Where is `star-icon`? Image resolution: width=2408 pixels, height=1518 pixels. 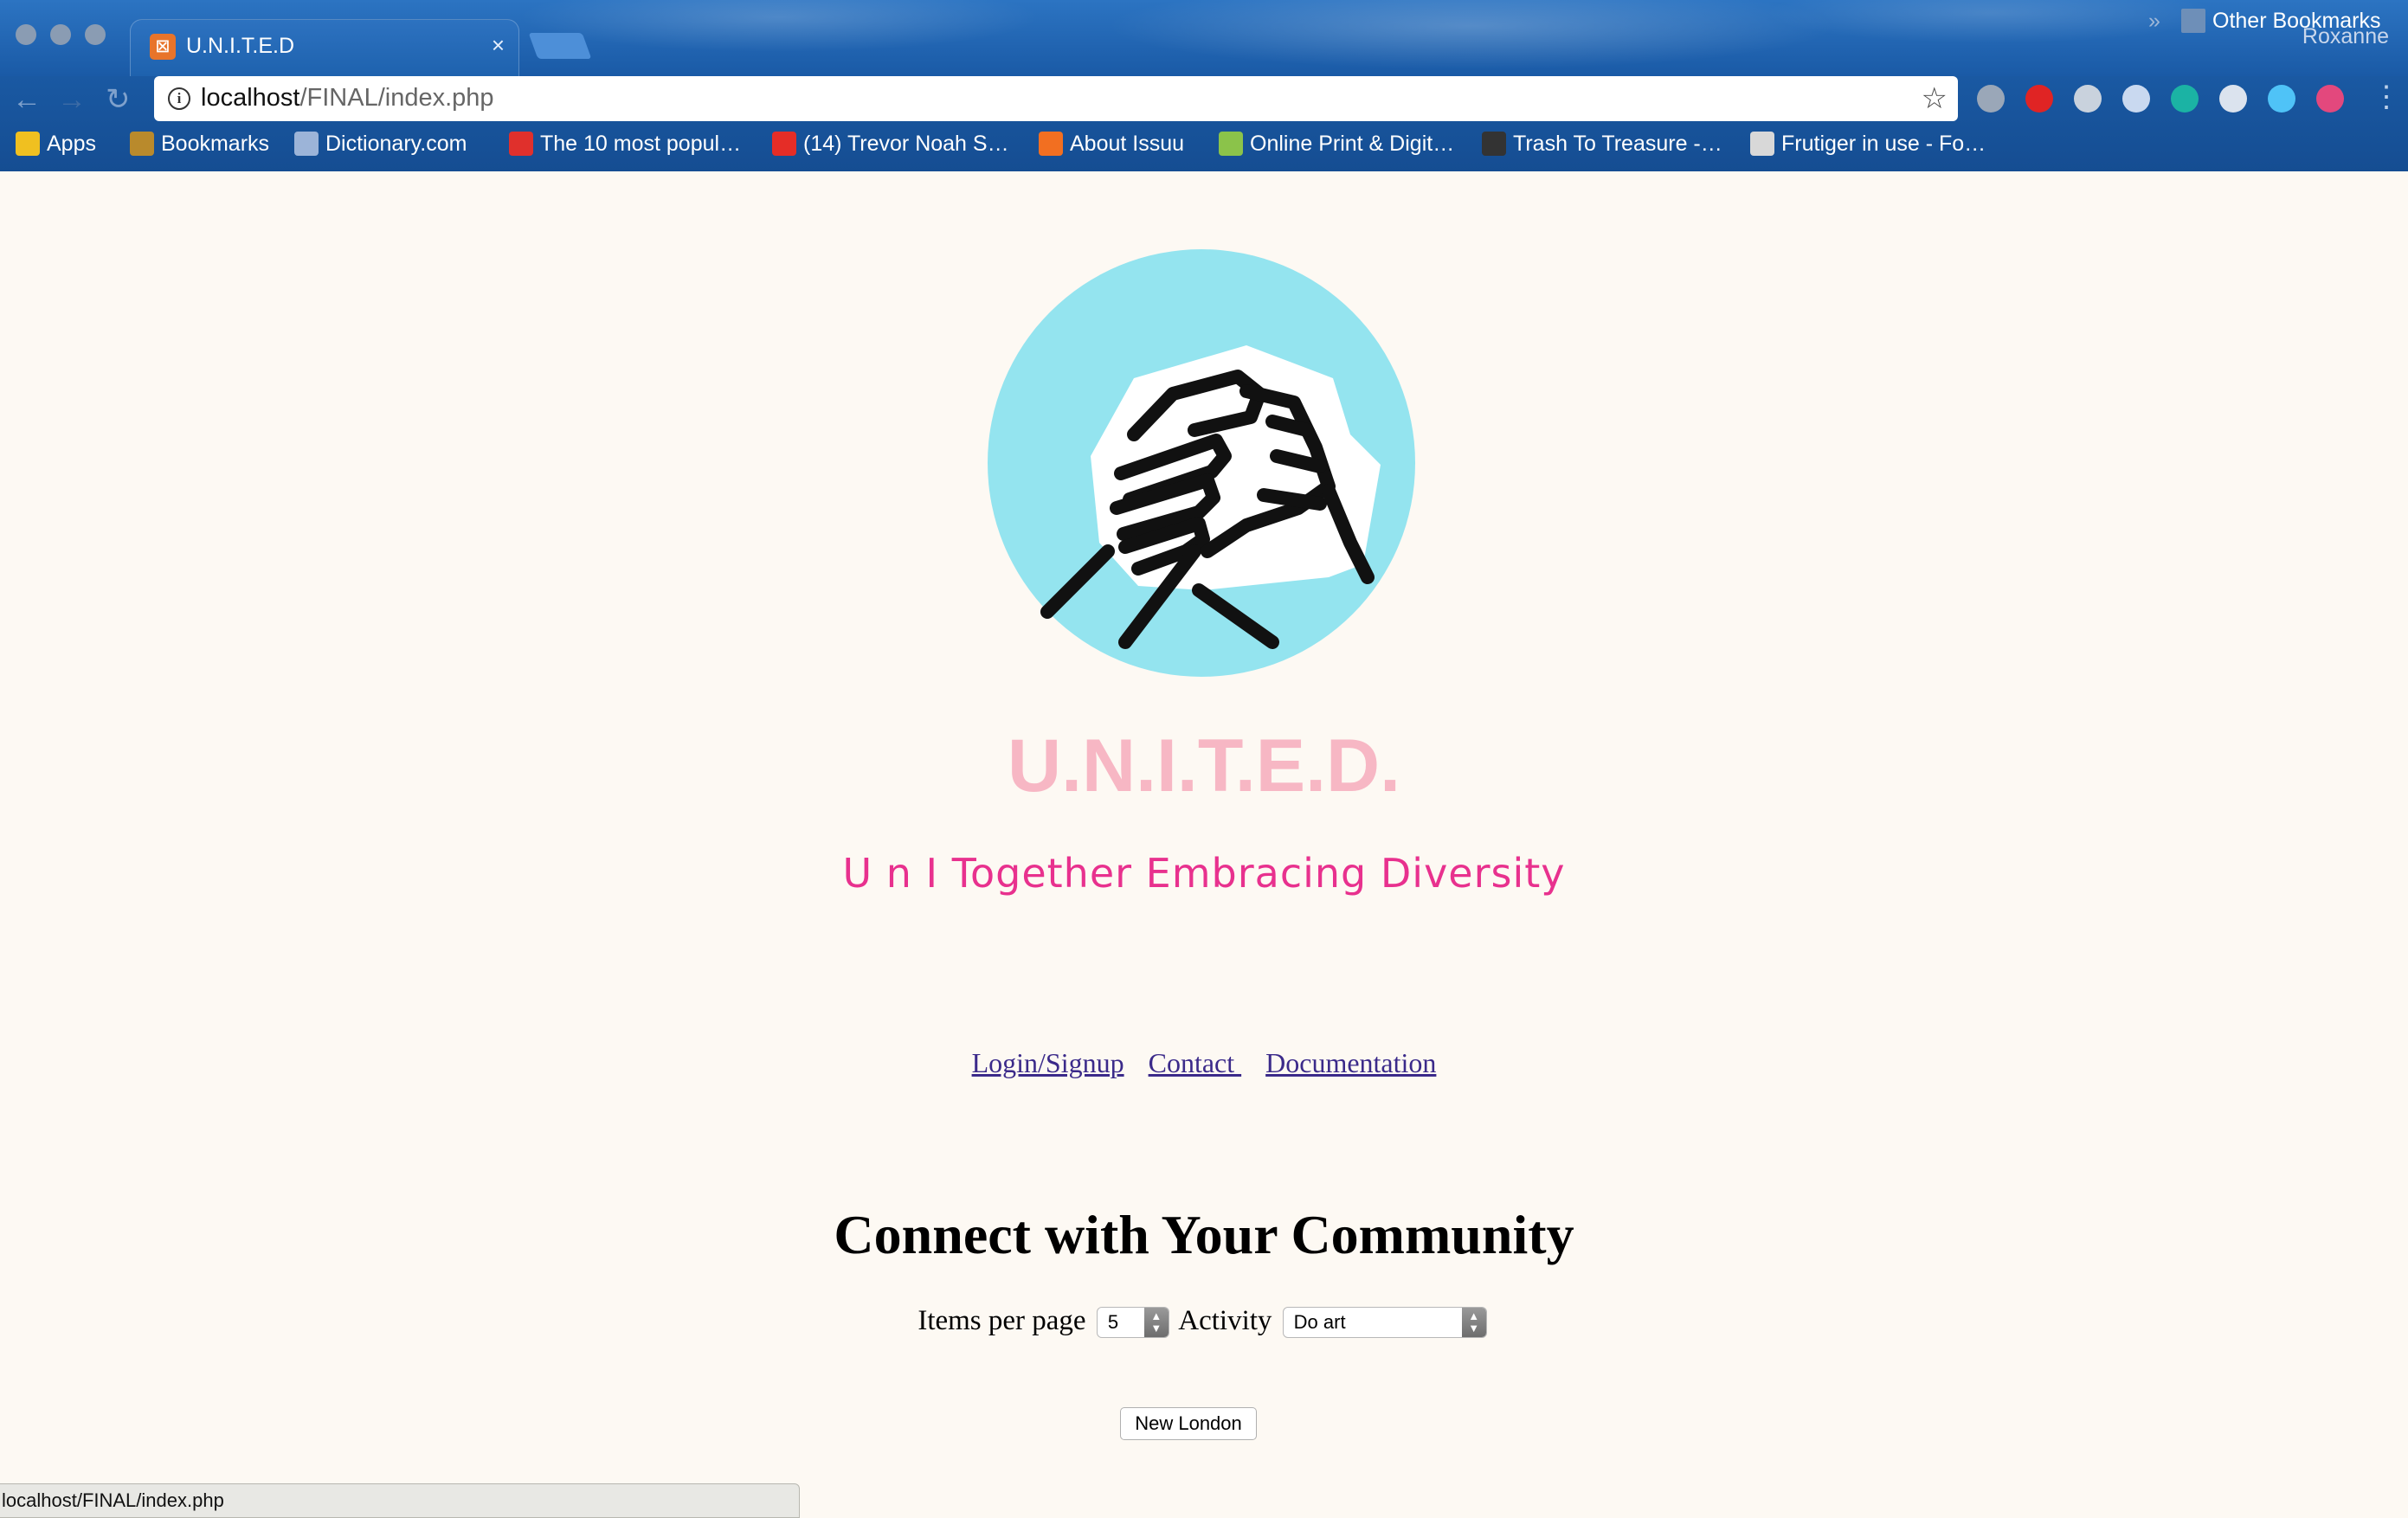
star-icon is located at coordinates (142, 144).